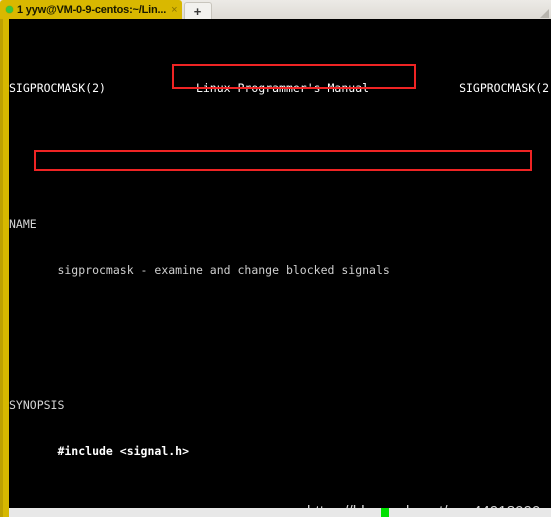  What do you see at coordinates (197, 10) in the screenshot?
I see `new-tab-button: +` at bounding box center [197, 10].